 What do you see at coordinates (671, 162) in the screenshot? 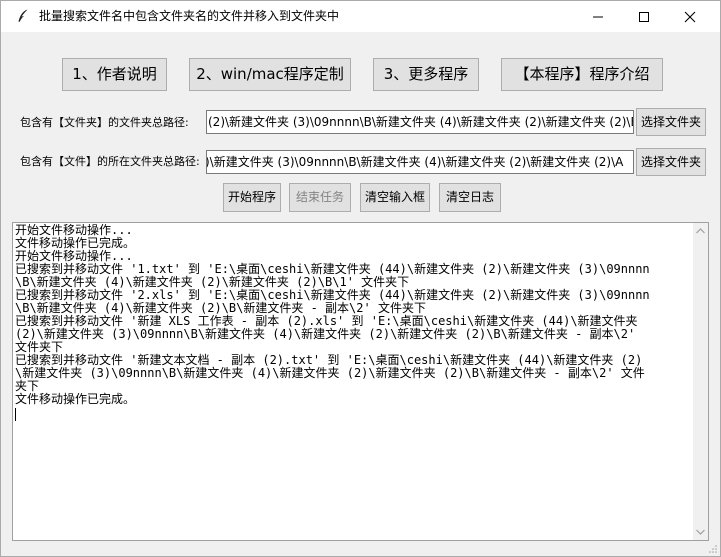
I see `choose-file-folder-button: 选择文件夹` at bounding box center [671, 162].